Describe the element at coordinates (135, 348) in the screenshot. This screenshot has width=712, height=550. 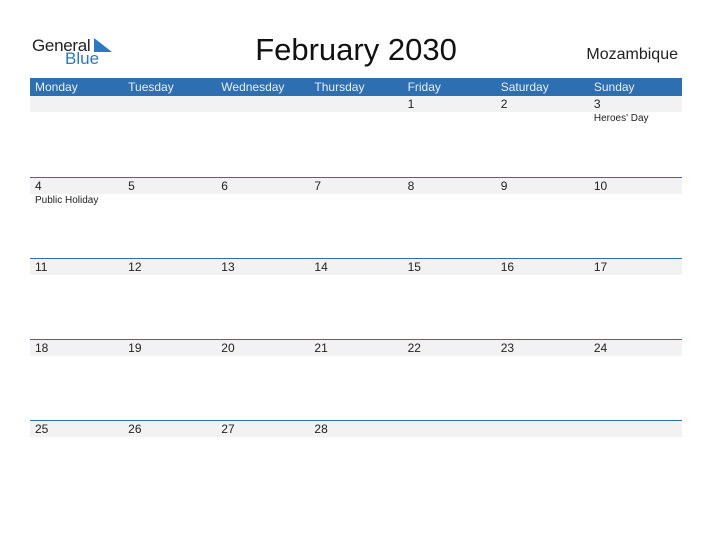
I see `day-number: 19` at that location.